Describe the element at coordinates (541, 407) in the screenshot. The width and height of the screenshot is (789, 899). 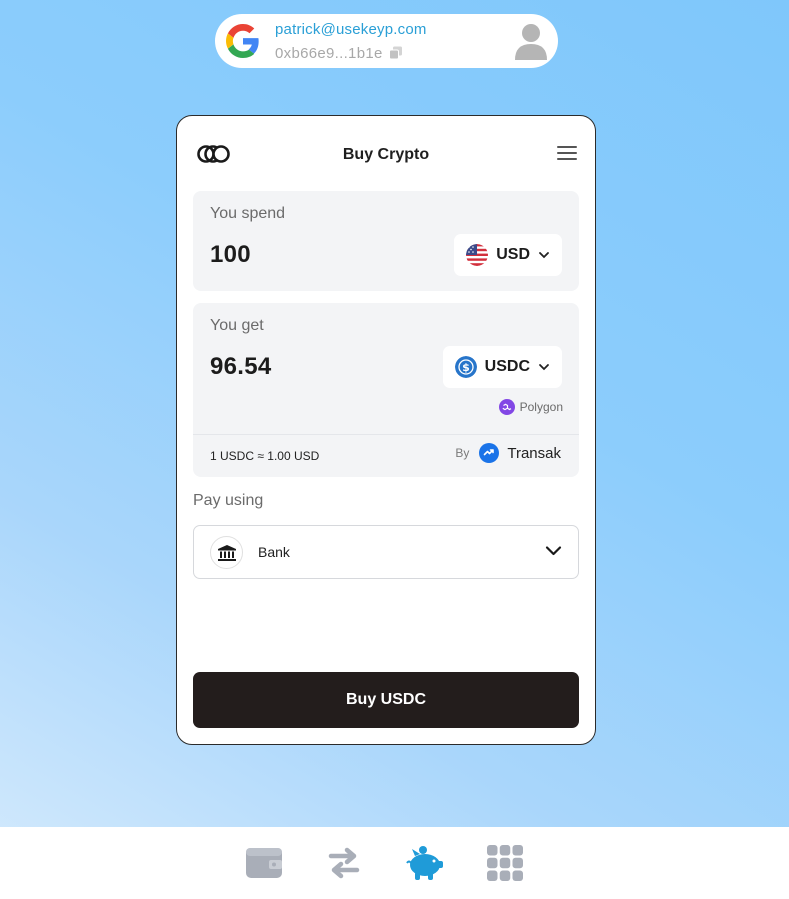
I see `network-label: Polygon` at that location.